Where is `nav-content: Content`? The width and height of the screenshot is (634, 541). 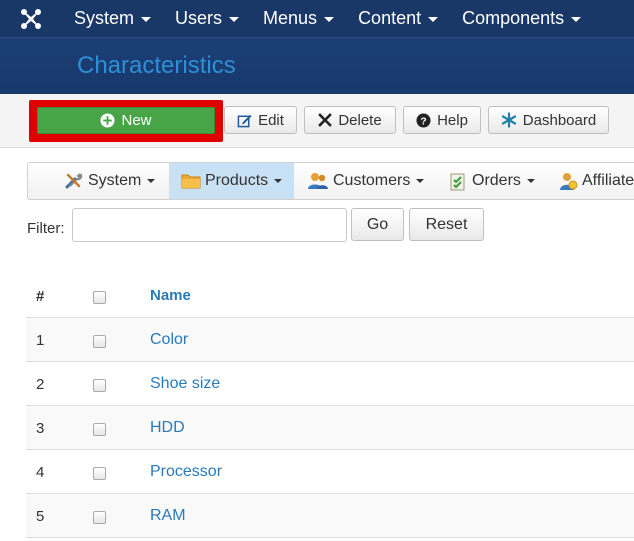 nav-content: Content is located at coordinates (398, 18).